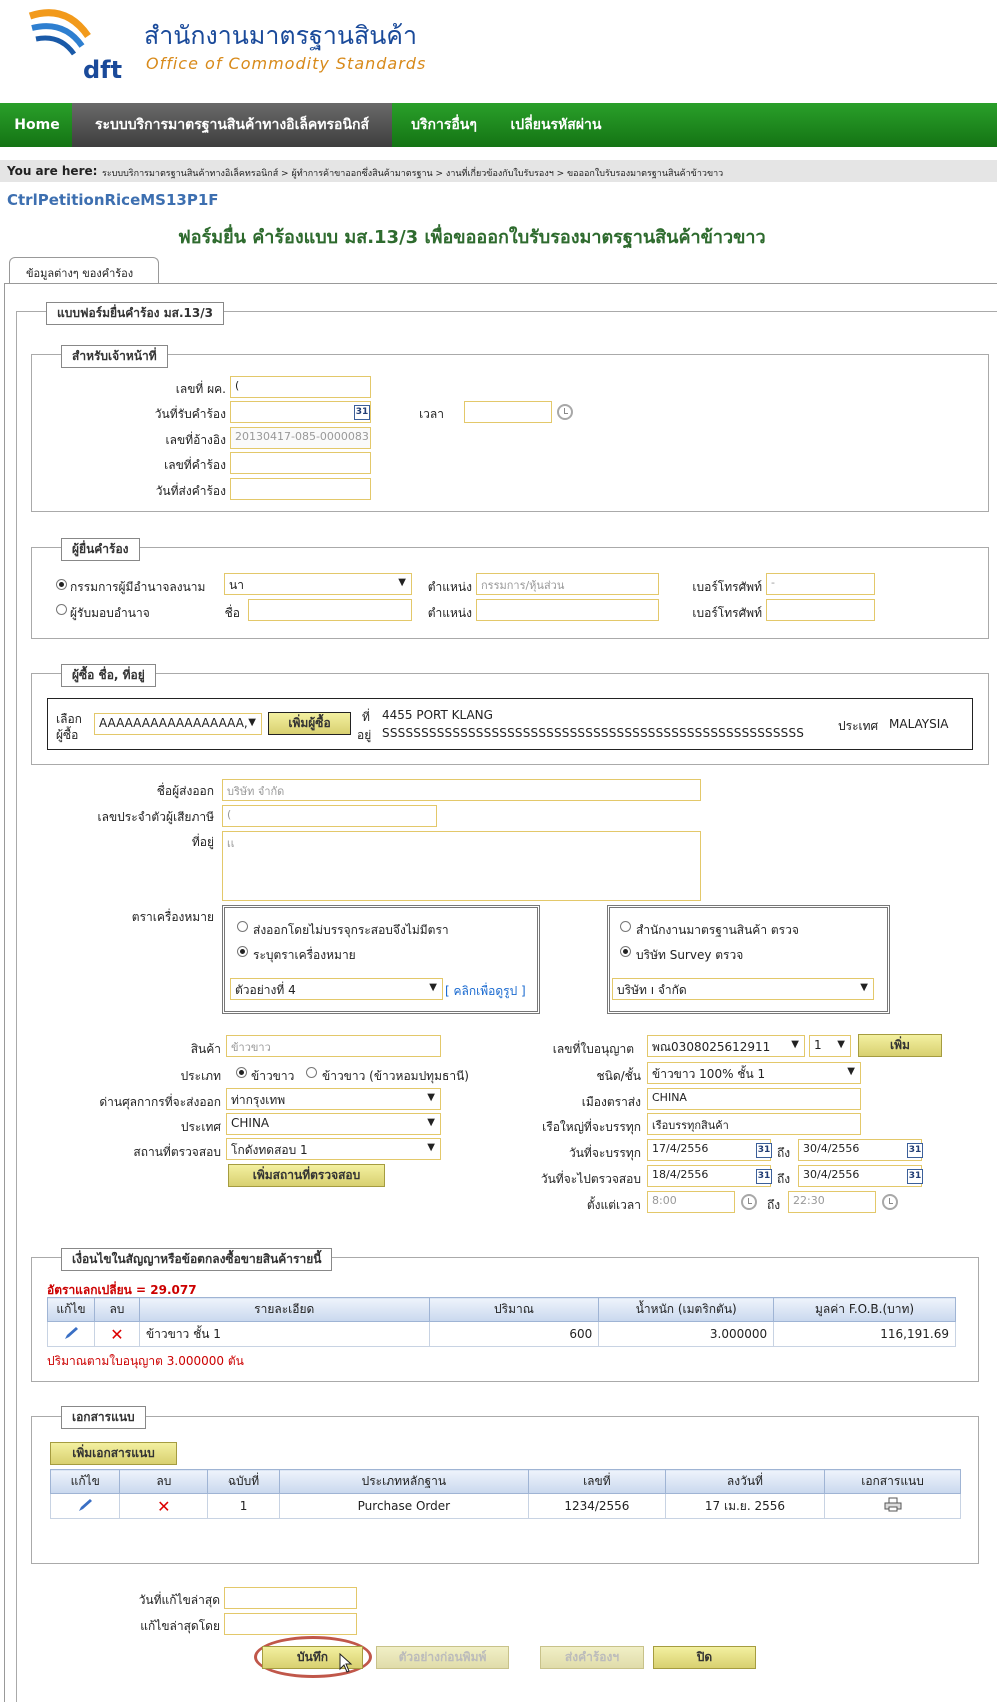 This screenshot has height=1702, width=997. What do you see at coordinates (333, 1099) in the screenshot?
I see `customs-select: ท่ากรุงเทพ ▼` at bounding box center [333, 1099].